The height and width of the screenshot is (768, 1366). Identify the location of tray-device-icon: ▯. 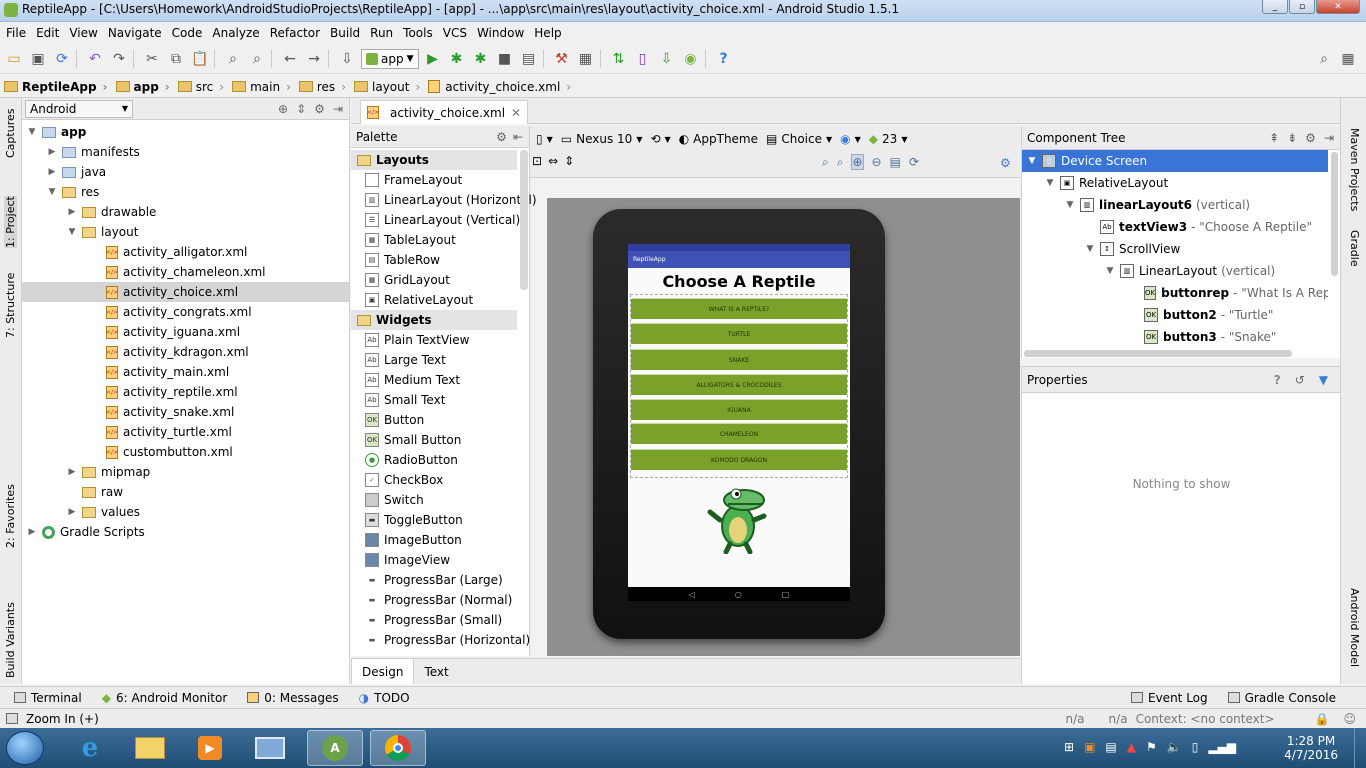
(1195, 747).